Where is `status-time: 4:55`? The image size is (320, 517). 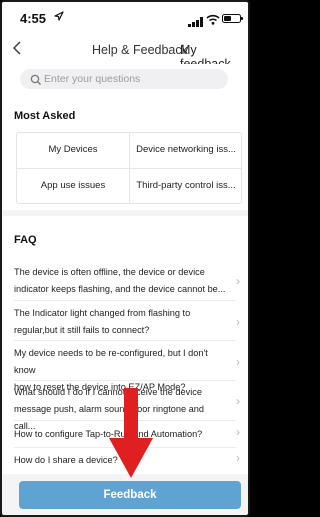
status-time: 4:55 is located at coordinates (33, 18).